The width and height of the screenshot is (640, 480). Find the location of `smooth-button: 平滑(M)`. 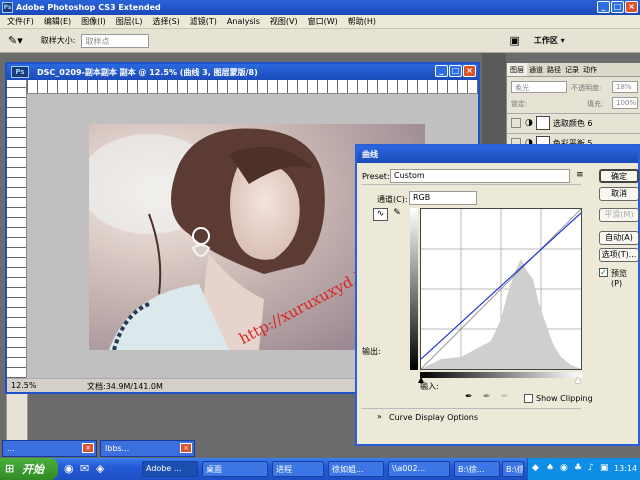

smooth-button: 平滑(M) is located at coordinates (619, 215).